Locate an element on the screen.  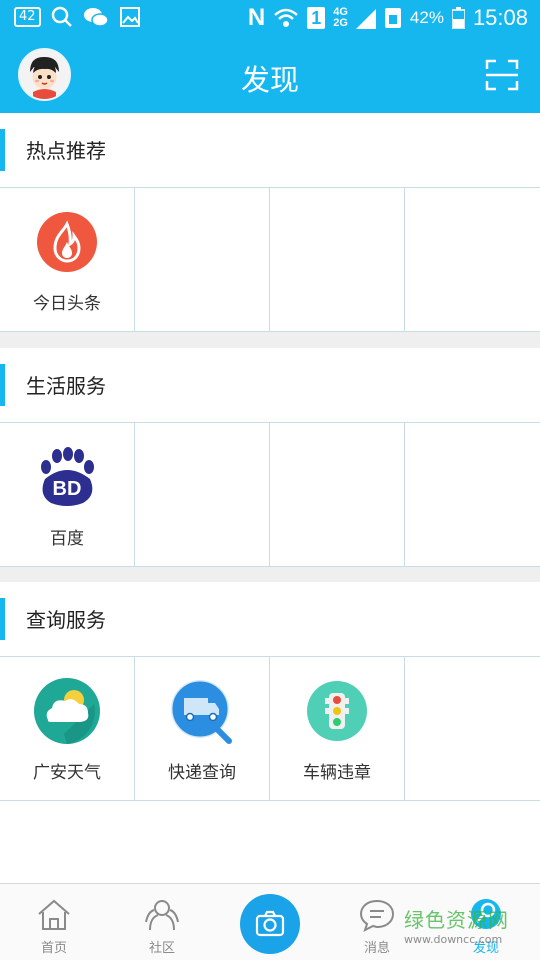
grid-item-traffic-violation: 车辆违章 is located at coordinates (337, 728).